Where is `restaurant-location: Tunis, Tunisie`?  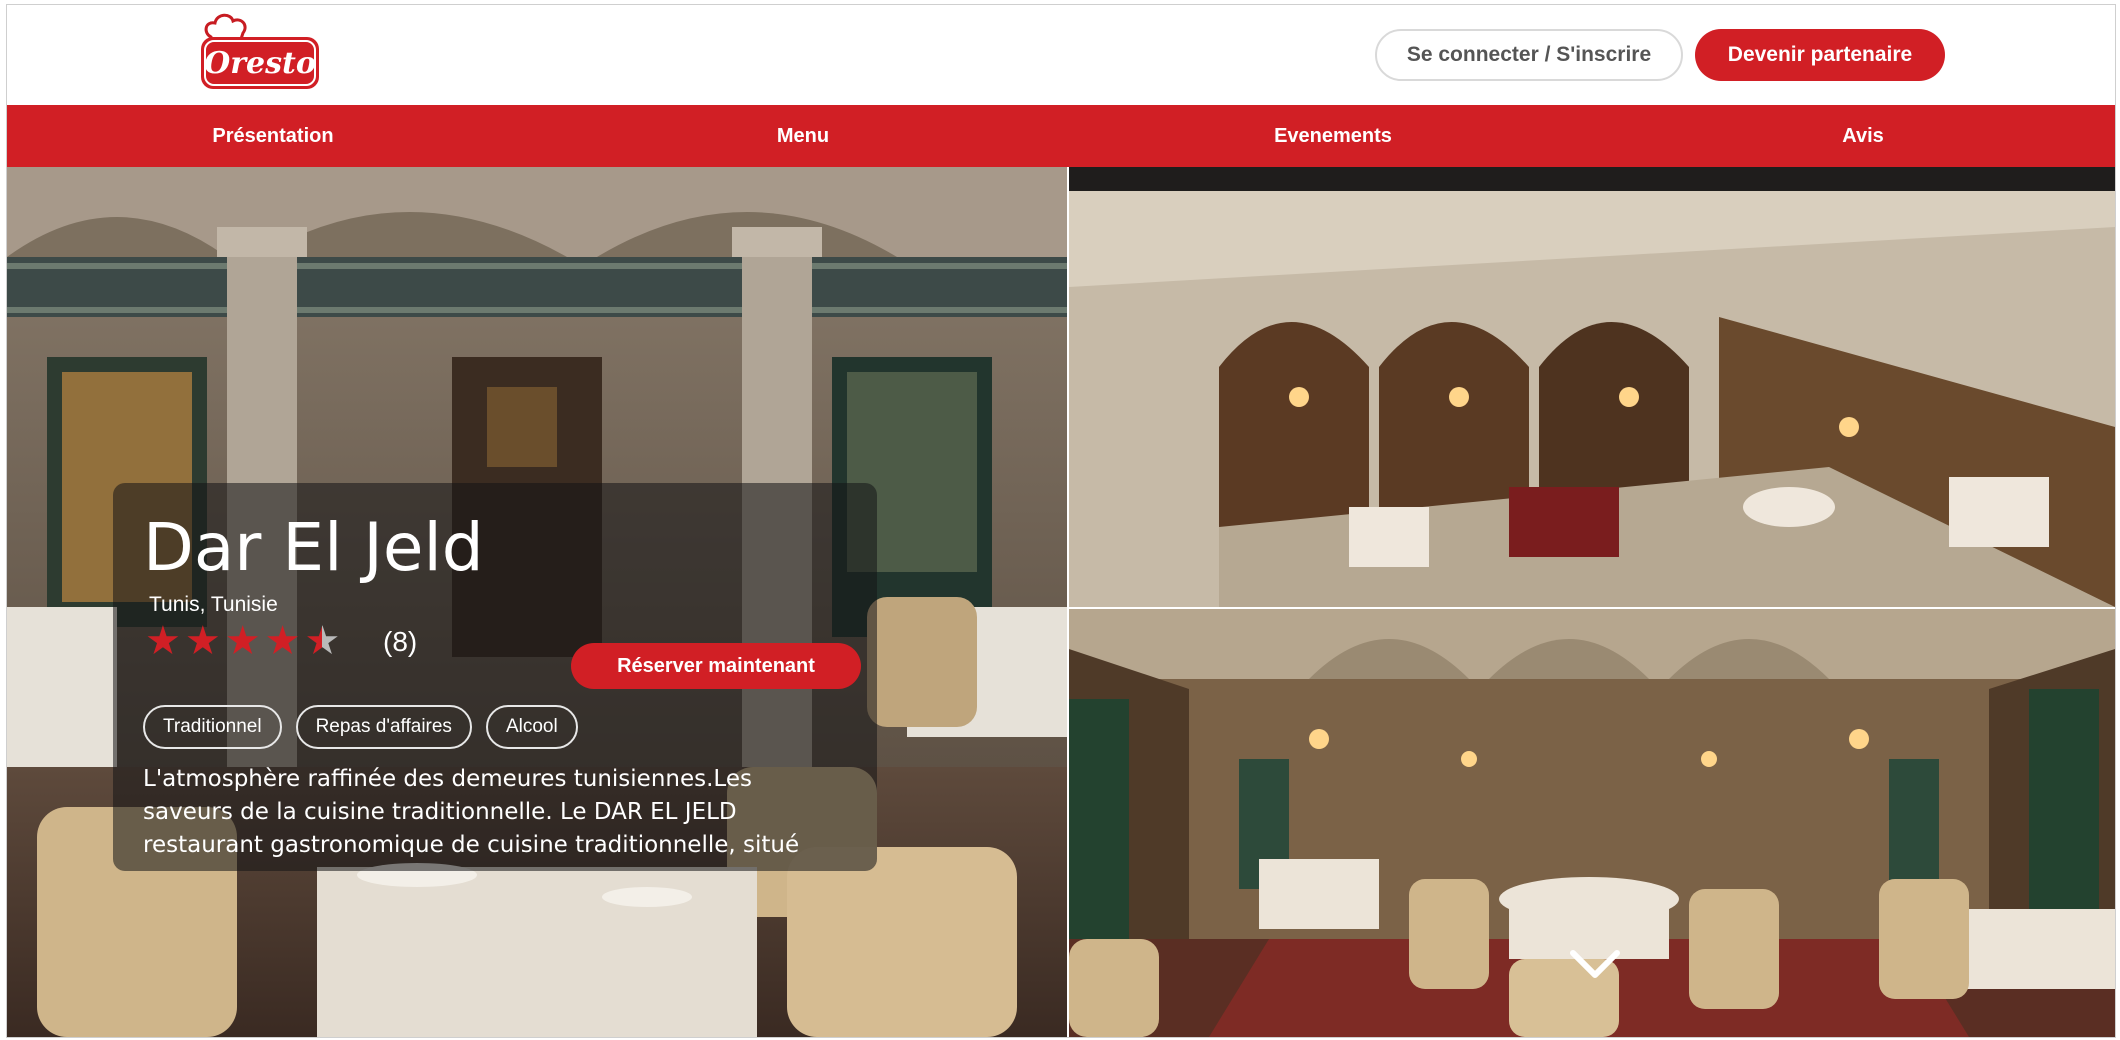
restaurant-location: Tunis, Tunisie is located at coordinates (213, 604).